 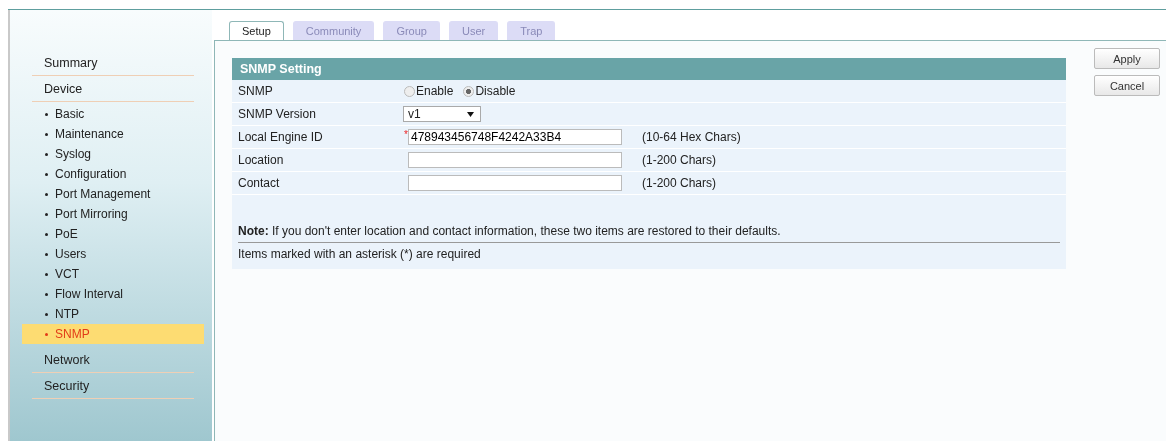 I want to click on sidebar-subitem: Maintenance, so click(x=113, y=134).